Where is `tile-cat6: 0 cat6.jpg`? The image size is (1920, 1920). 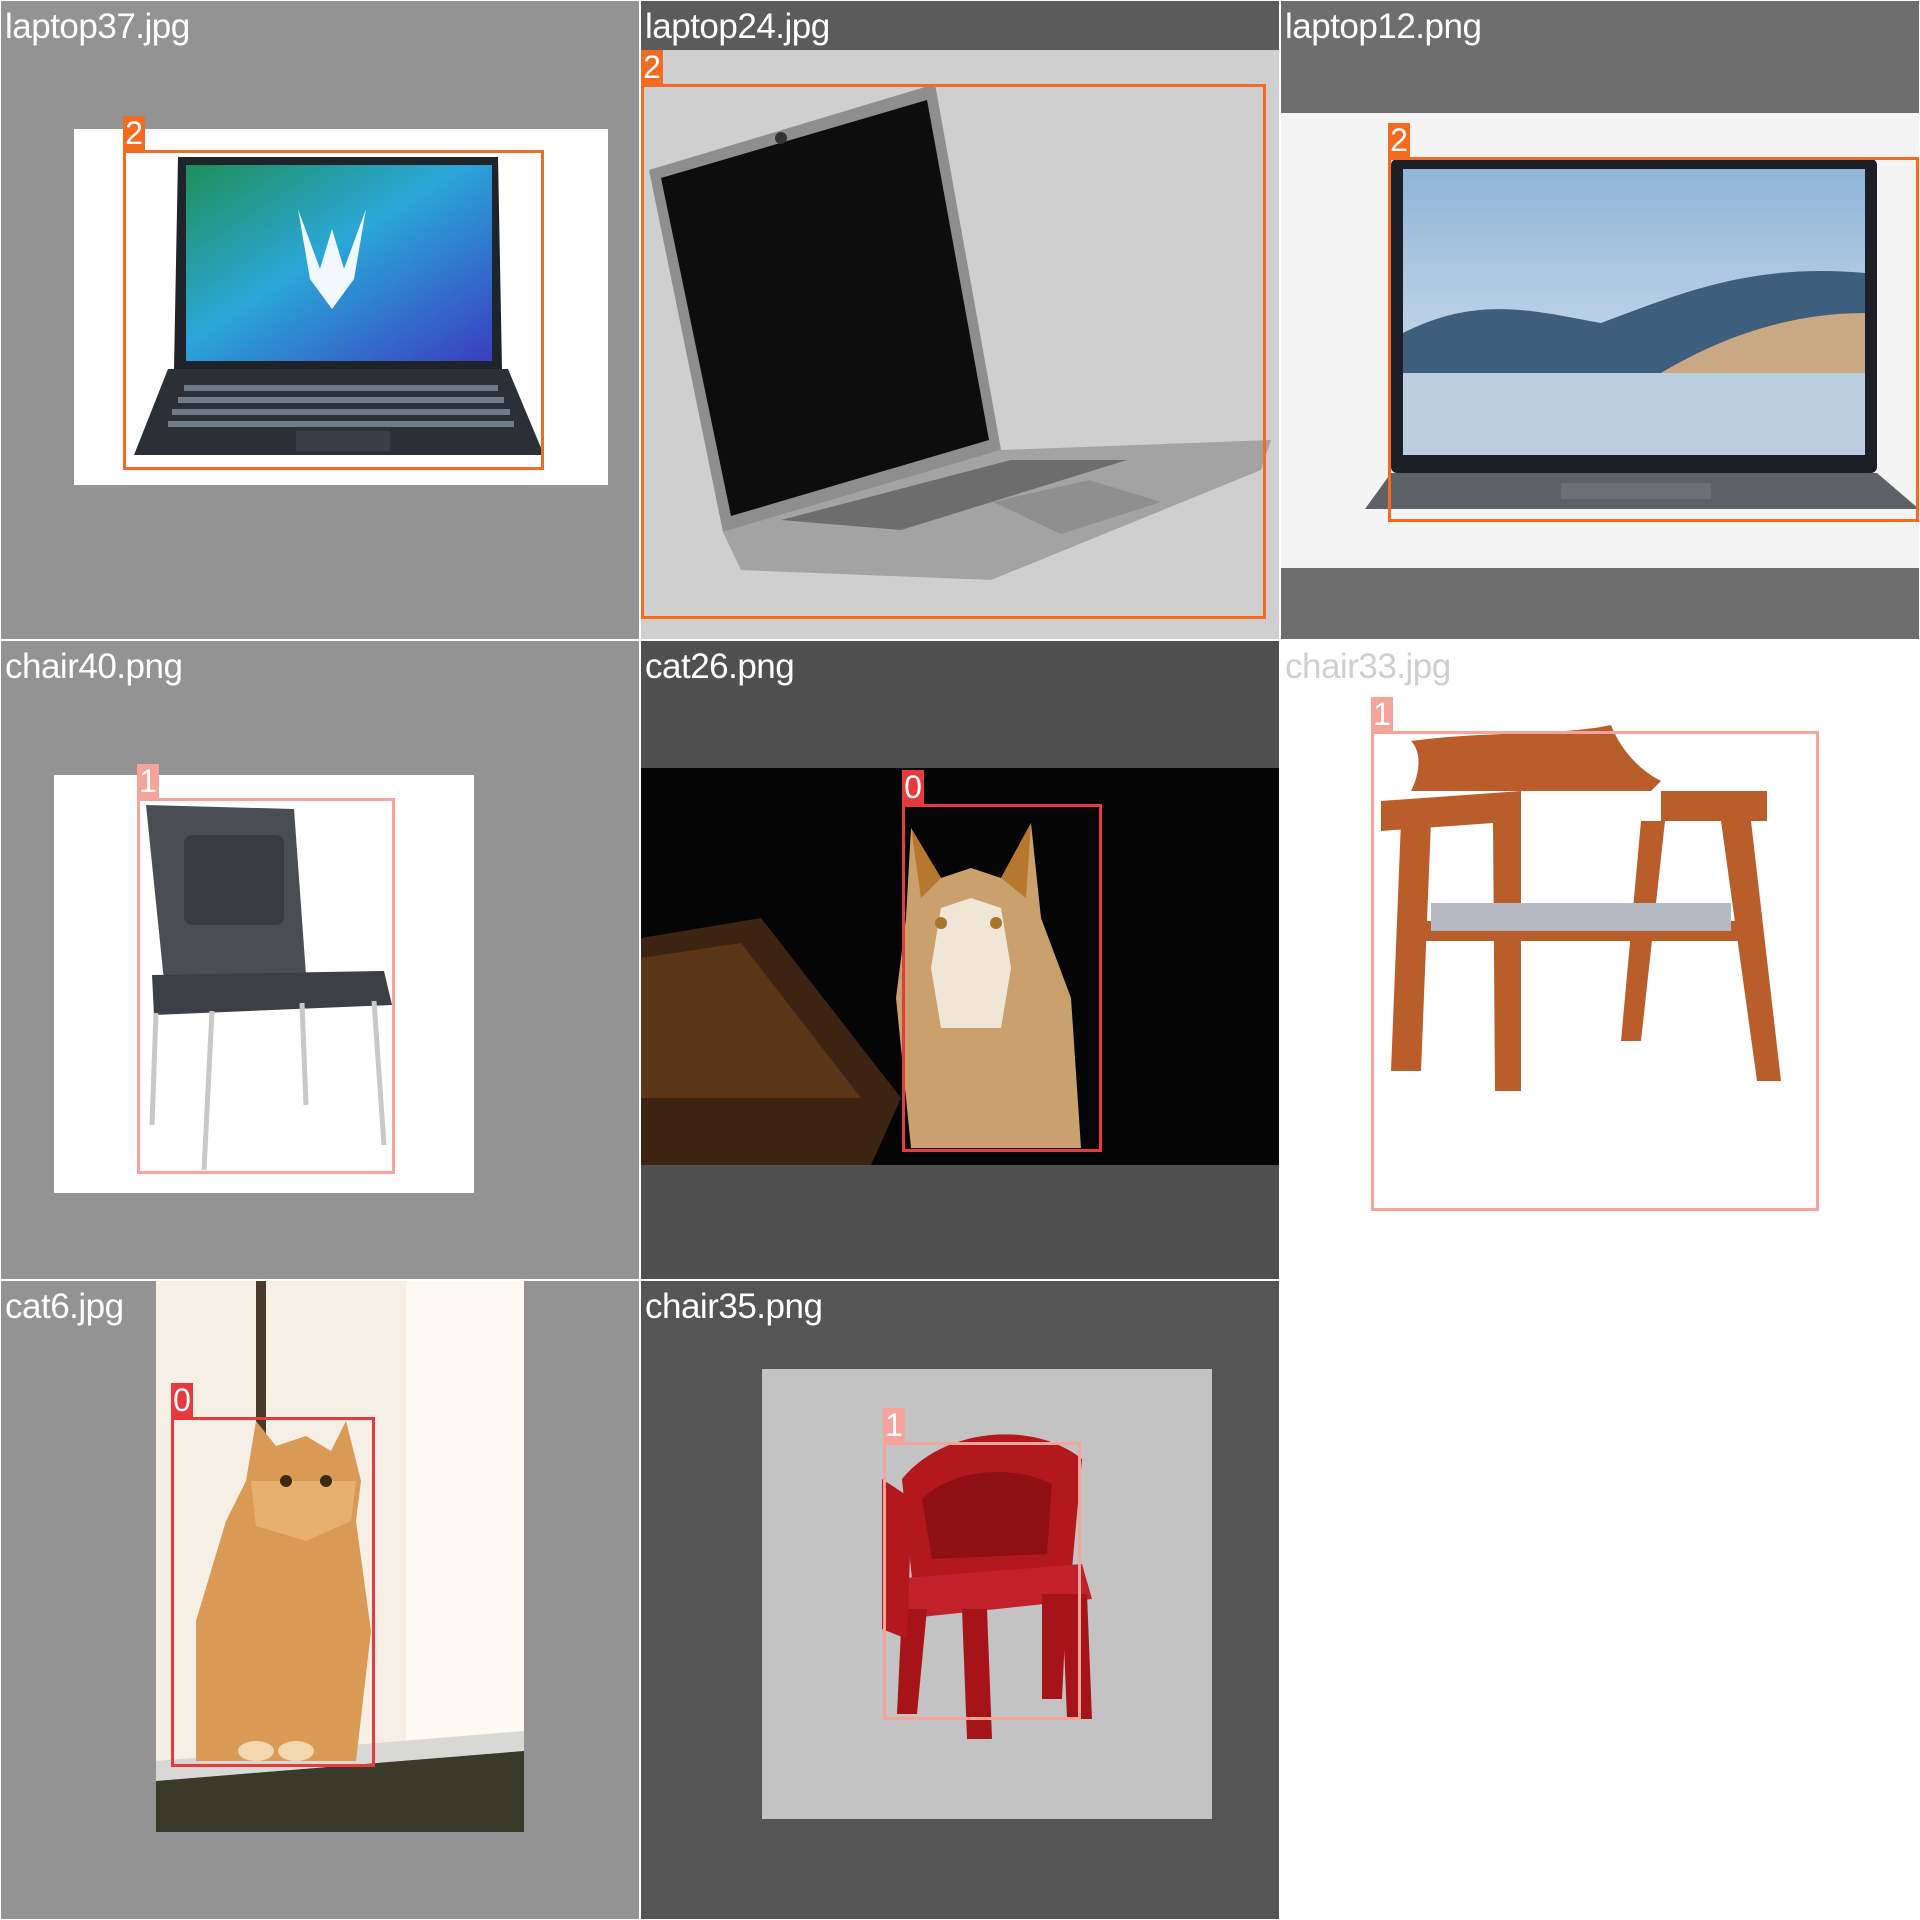 tile-cat6: 0 cat6.jpg is located at coordinates (320, 1600).